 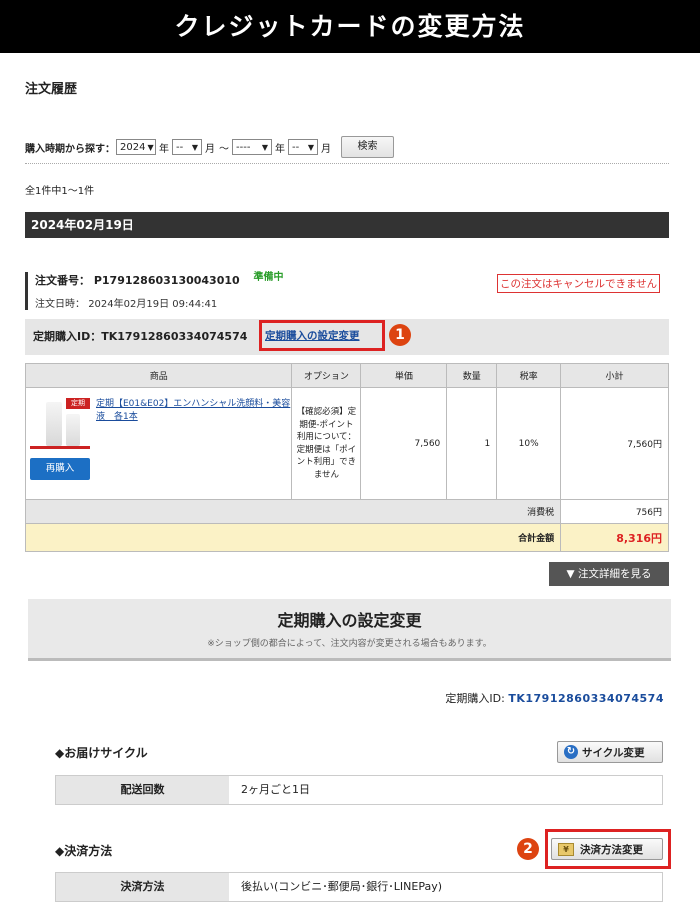 What do you see at coordinates (275, 789) in the screenshot?
I see `delivery-count-value: 2ヶ月ごと1日` at bounding box center [275, 789].